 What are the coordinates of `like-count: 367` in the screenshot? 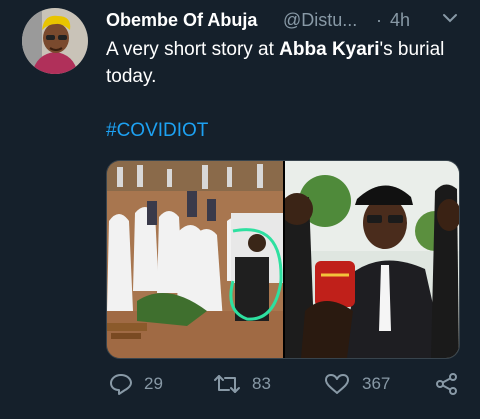 It's located at (376, 383).